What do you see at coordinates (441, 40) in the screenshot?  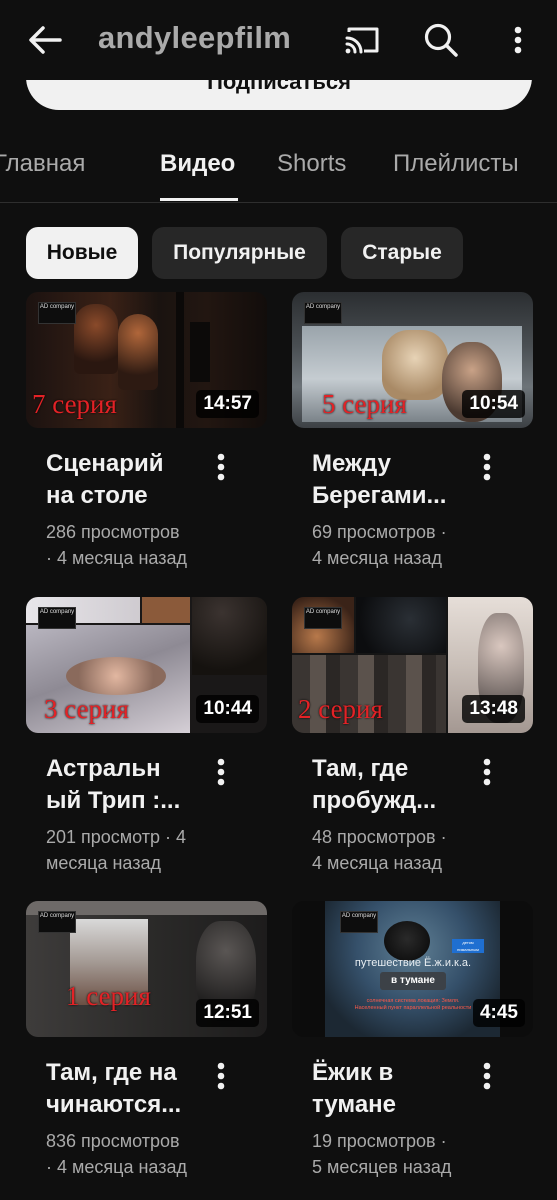 I see `search-icon` at bounding box center [441, 40].